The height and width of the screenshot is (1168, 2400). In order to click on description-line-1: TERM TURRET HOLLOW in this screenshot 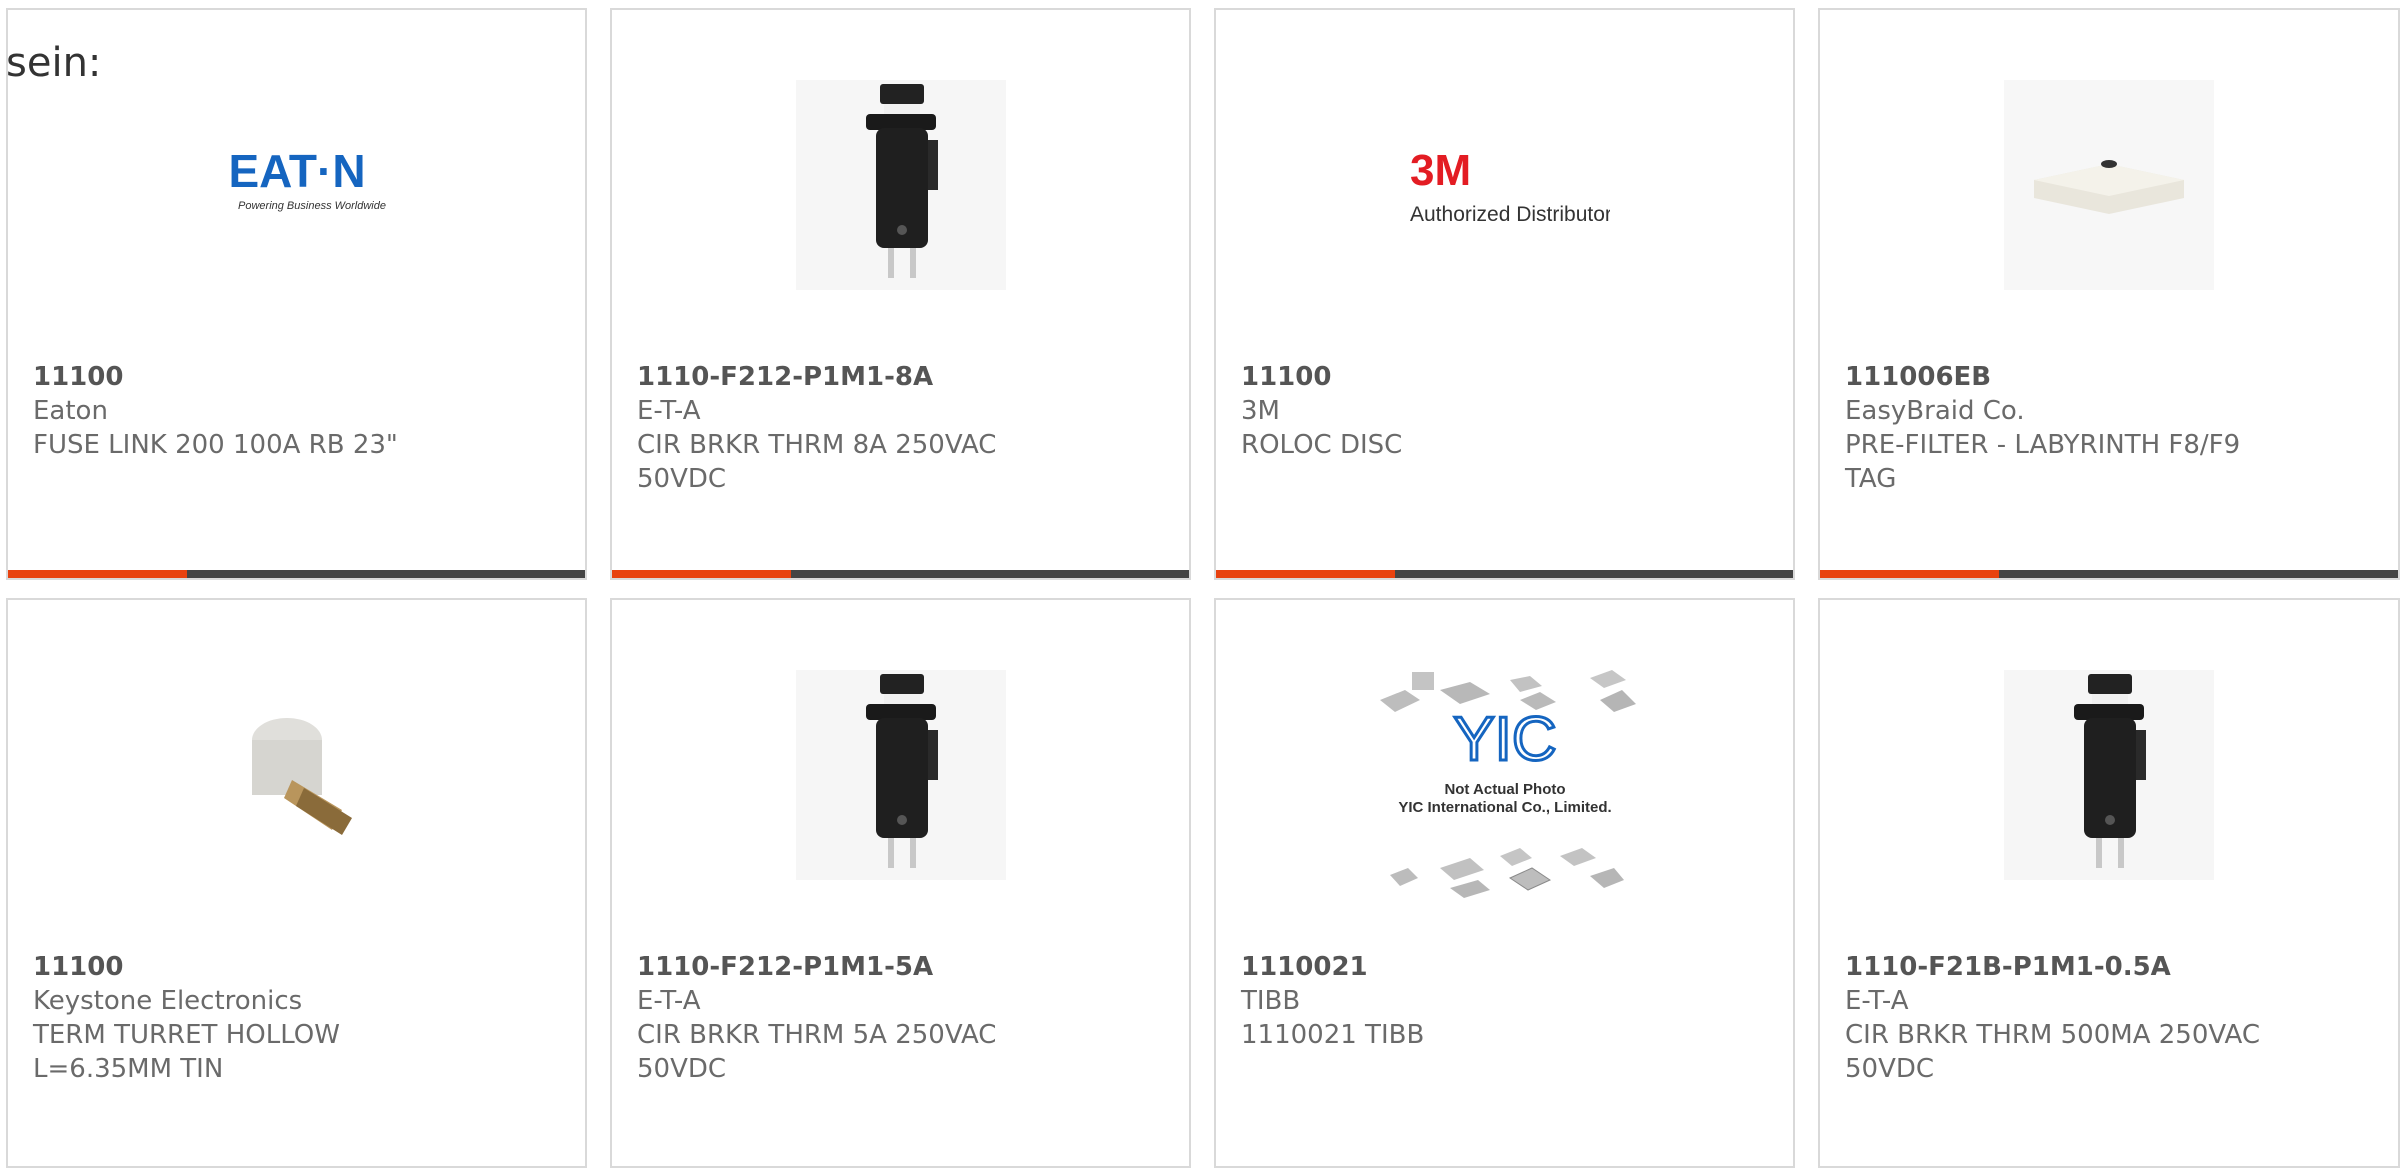, I will do `click(186, 1035)`.